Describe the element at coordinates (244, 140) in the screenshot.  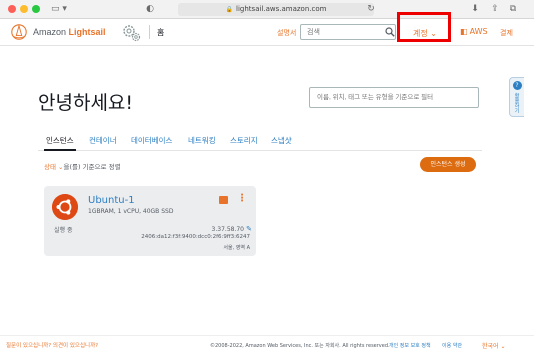
I see `tab-storage: 스토리지` at that location.